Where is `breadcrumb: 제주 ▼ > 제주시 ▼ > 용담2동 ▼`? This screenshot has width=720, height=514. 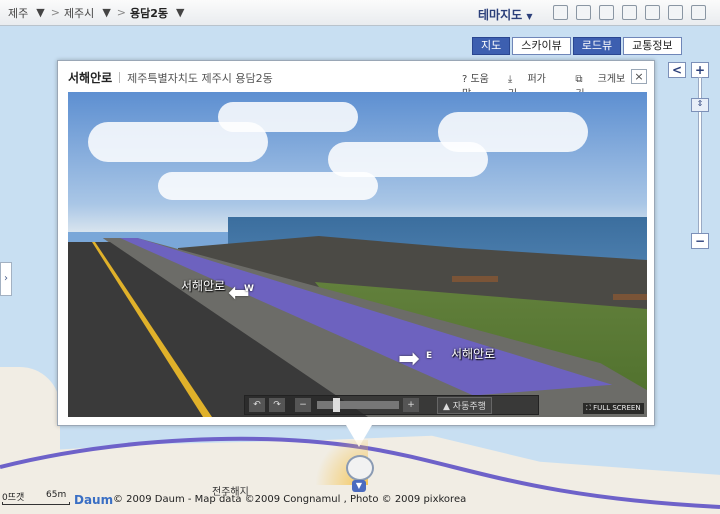 breadcrumb: 제주 ▼ > 제주시 ▼ > 용담2동 ▼ is located at coordinates (99, 13).